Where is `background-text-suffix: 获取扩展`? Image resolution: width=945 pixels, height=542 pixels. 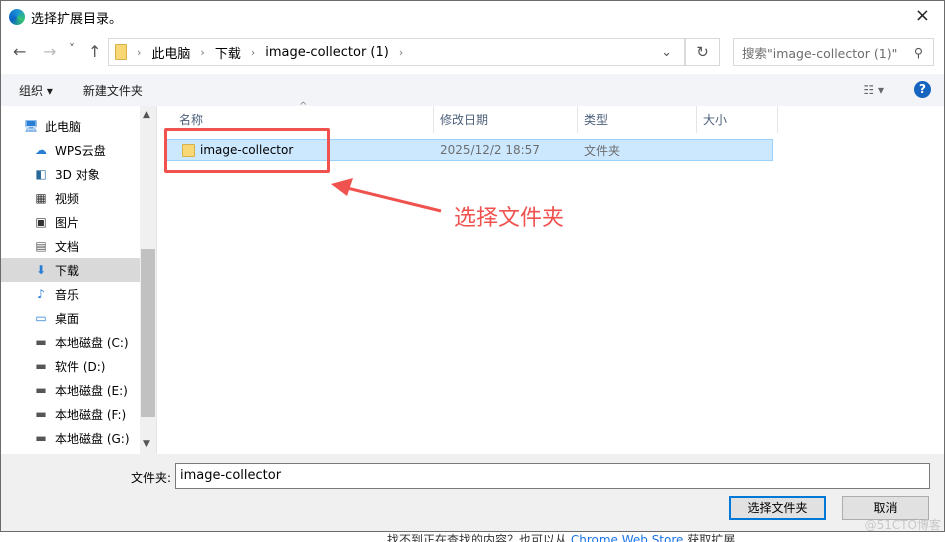 background-text-suffix: 获取扩展 is located at coordinates (709, 537).